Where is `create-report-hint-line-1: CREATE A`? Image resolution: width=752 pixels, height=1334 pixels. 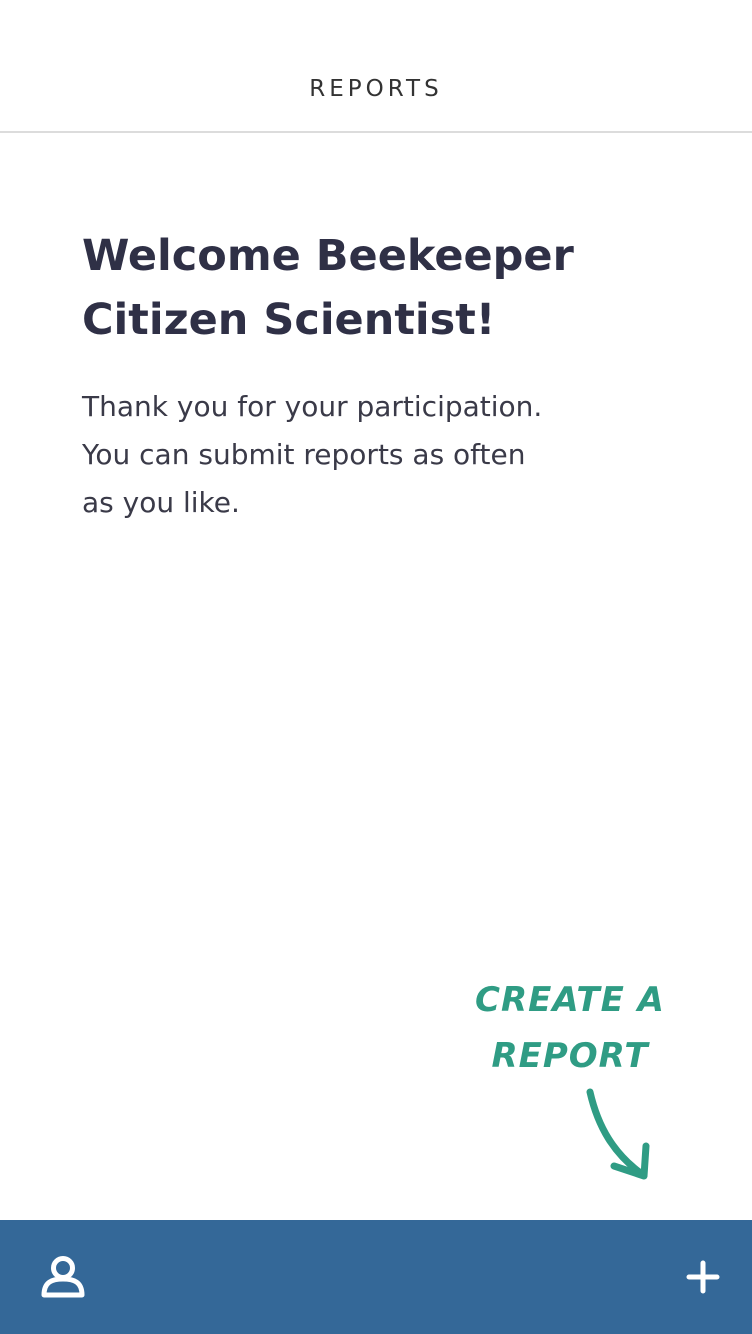 create-report-hint-line-1: CREATE A is located at coordinates (570, 1000).